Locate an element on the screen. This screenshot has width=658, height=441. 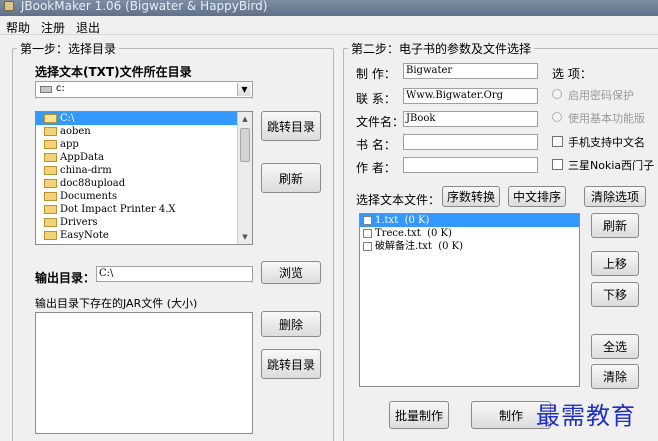
maker-label: 制 作： is located at coordinates (376, 74).